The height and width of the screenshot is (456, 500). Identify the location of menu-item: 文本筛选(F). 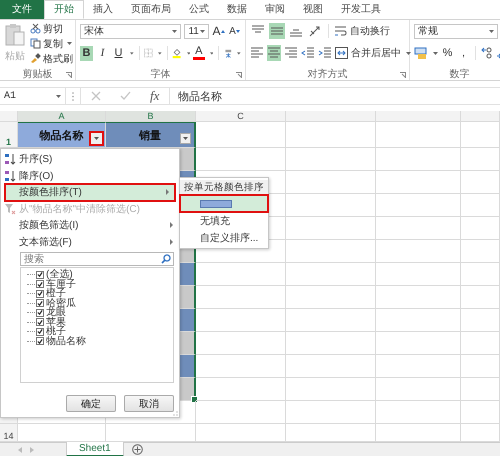
(90, 242).